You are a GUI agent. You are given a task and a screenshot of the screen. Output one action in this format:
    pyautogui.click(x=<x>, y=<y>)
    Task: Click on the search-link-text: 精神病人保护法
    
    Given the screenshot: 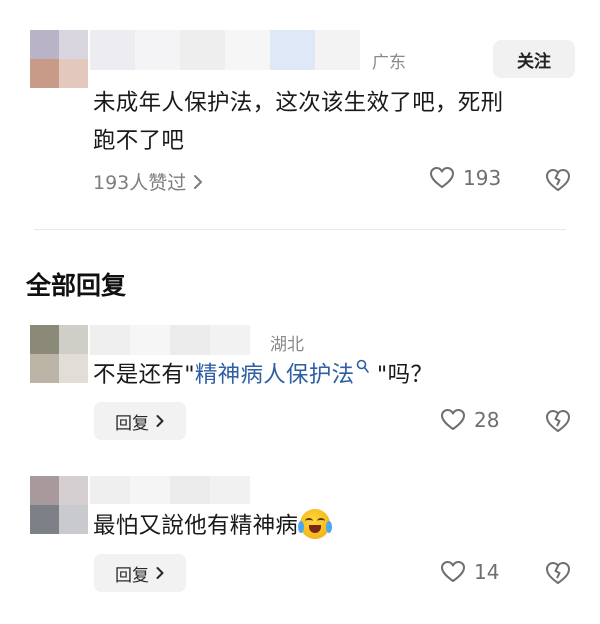 What is the action you would take?
    pyautogui.click(x=274, y=375)
    